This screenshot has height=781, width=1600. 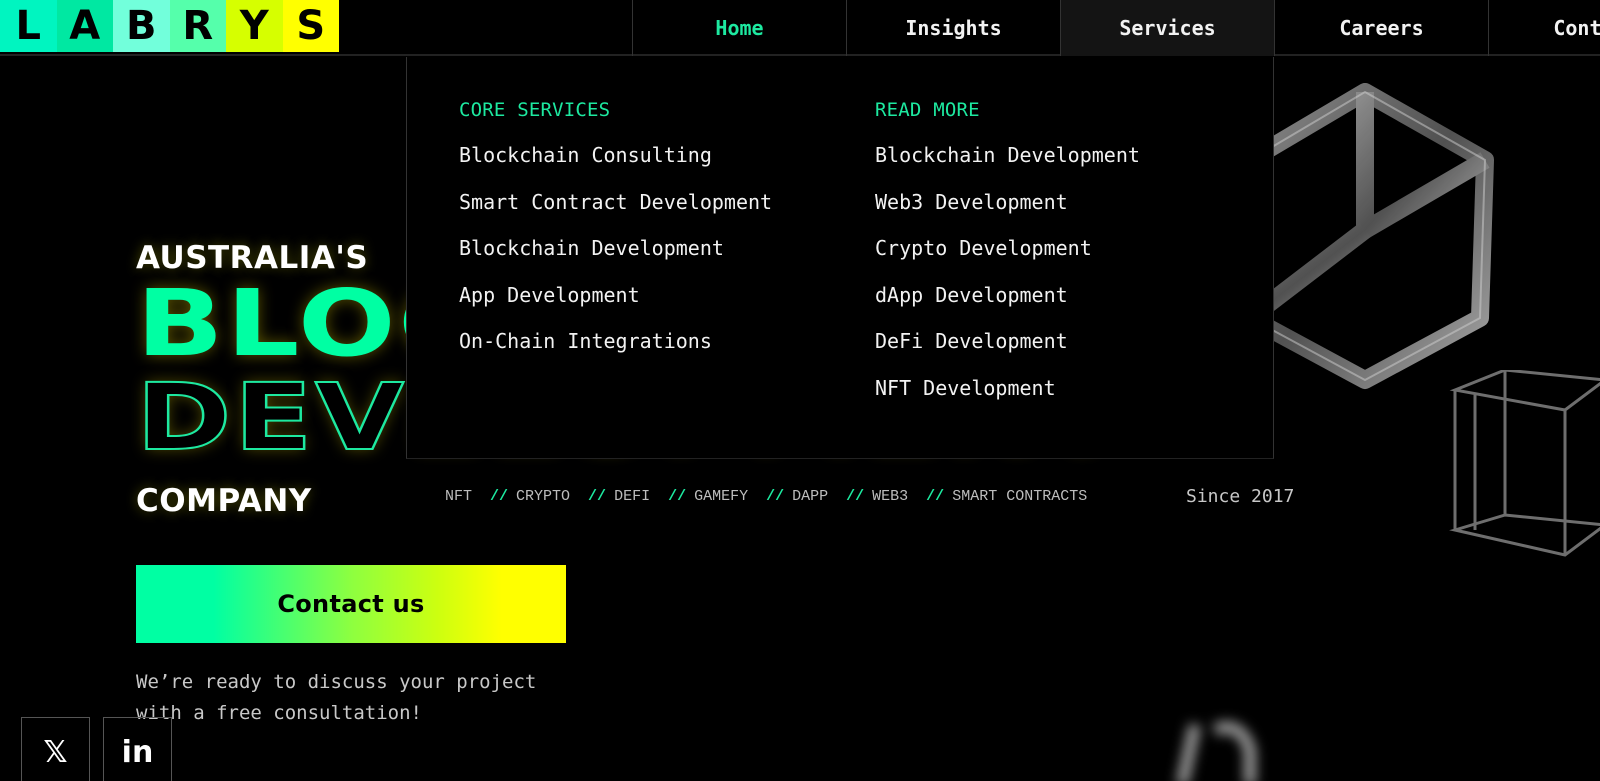 I want to click on labrys-logo: LABRYS, so click(x=169, y=26).